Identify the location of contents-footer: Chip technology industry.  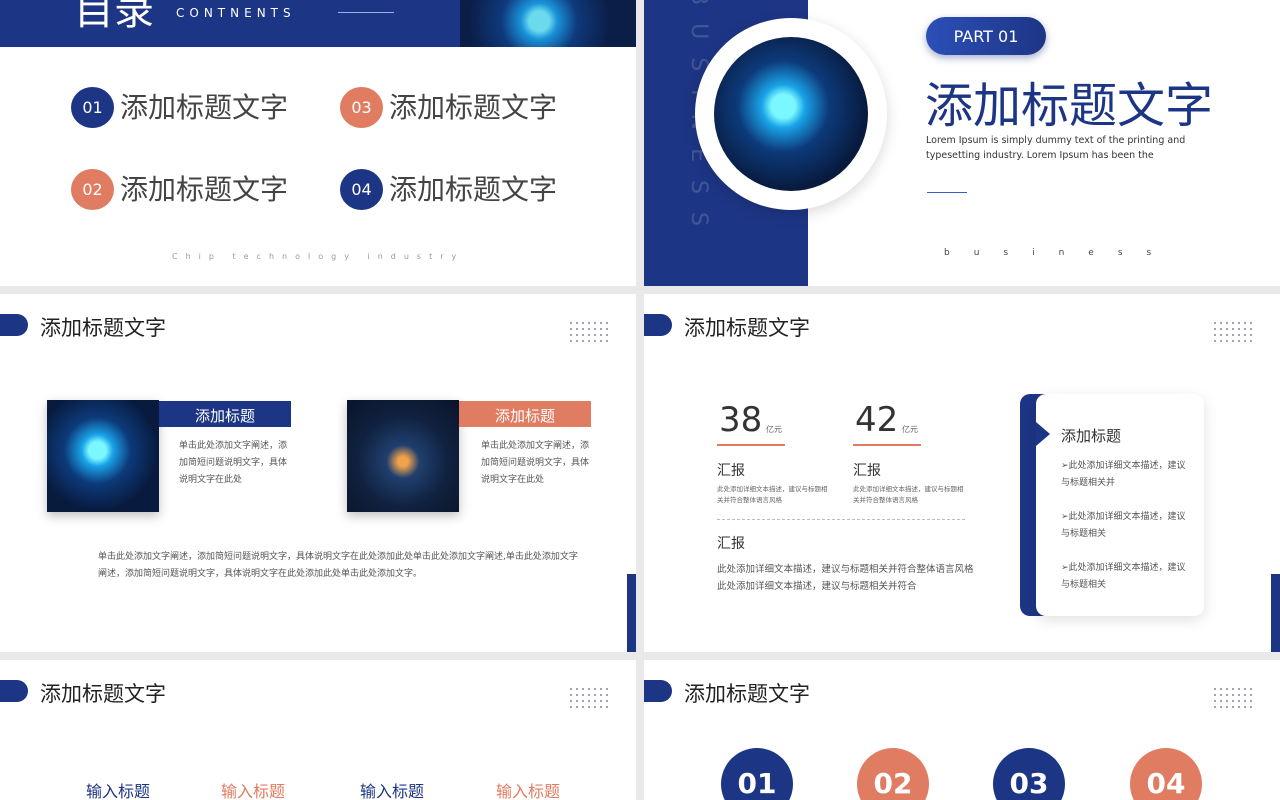
(318, 256).